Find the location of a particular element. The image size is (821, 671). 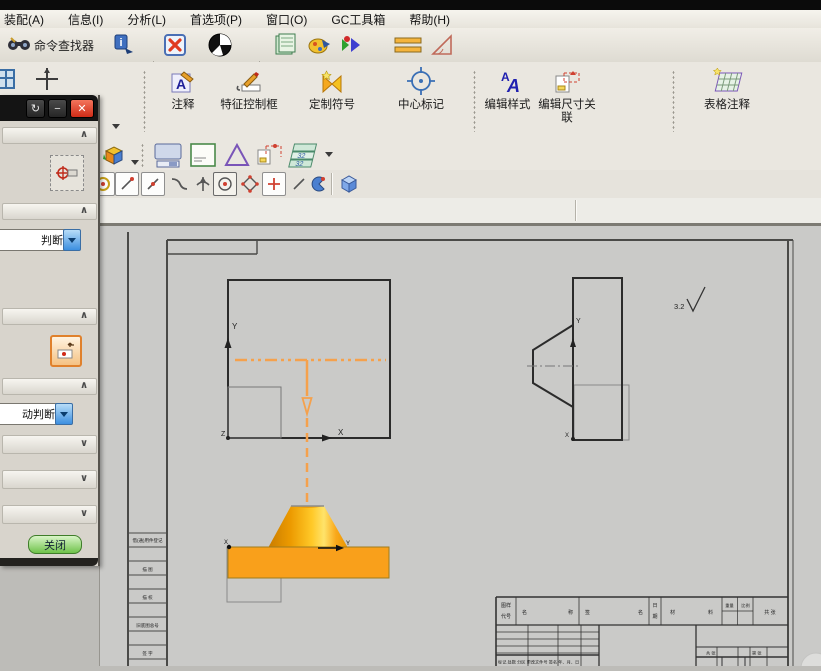

snap-existing-point-button is located at coordinates (274, 184).